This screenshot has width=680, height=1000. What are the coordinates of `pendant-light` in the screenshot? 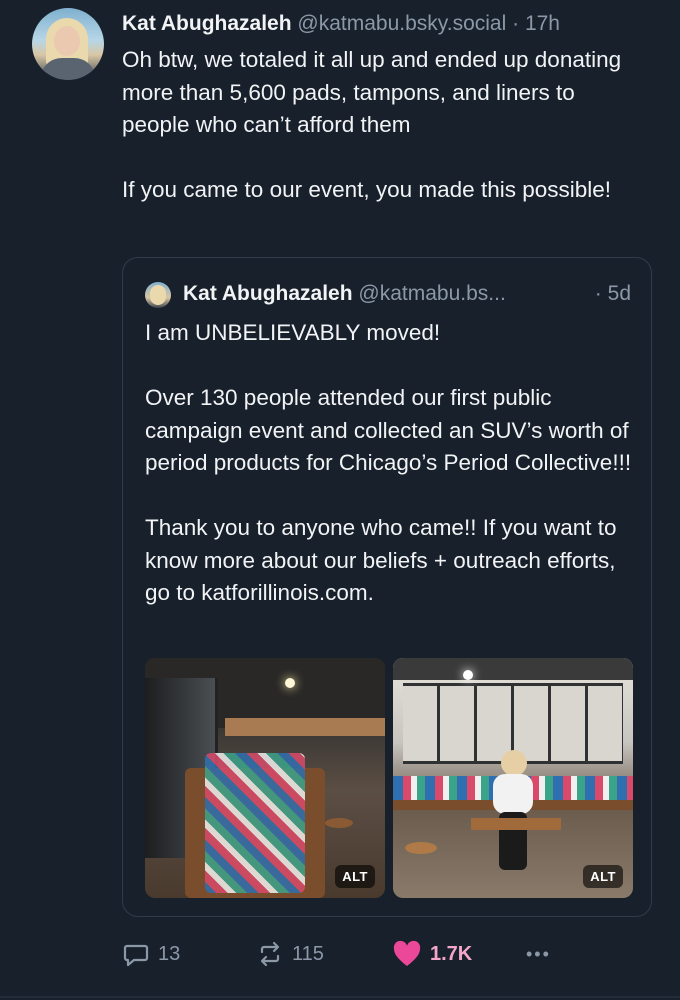 It's located at (290, 683).